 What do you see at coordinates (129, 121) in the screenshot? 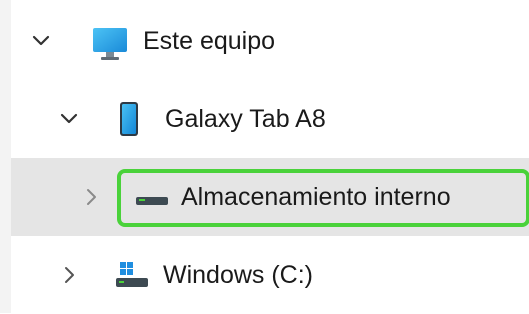
I see `tablet-icon` at bounding box center [129, 121].